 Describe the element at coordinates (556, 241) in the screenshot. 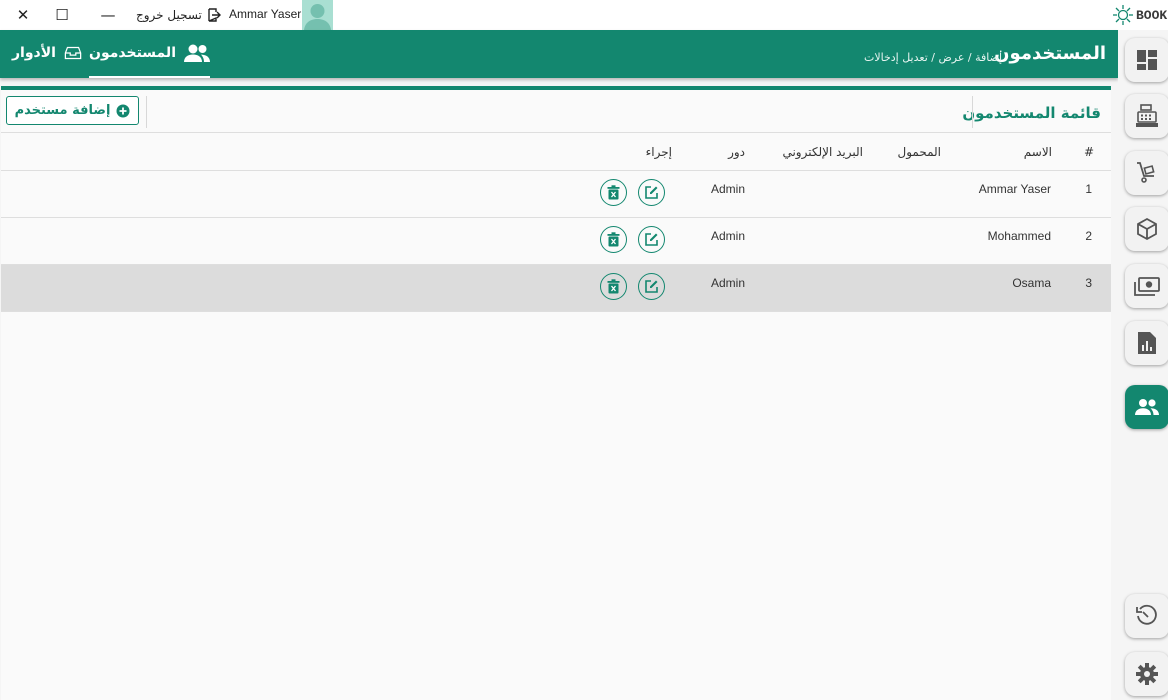

I see `table-row: 2 Mohammed Admin` at that location.